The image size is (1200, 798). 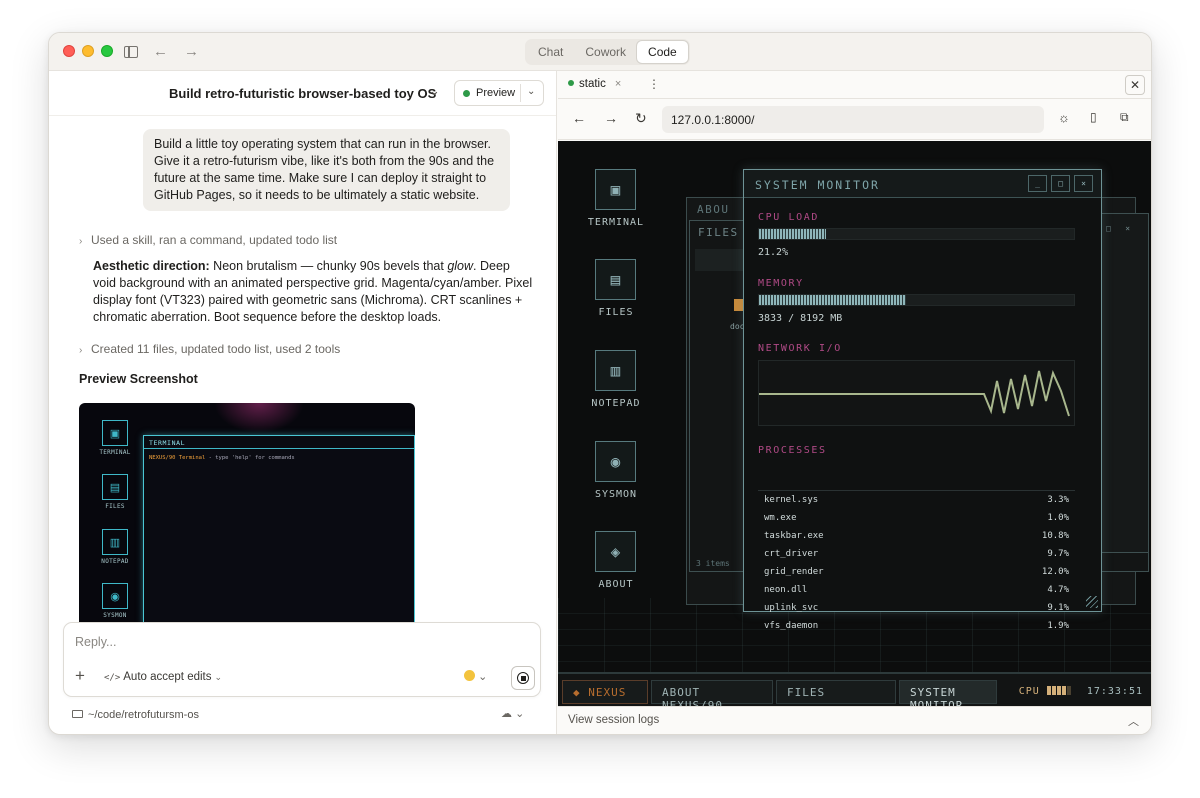 I want to click on stop-button, so click(x=523, y=678).